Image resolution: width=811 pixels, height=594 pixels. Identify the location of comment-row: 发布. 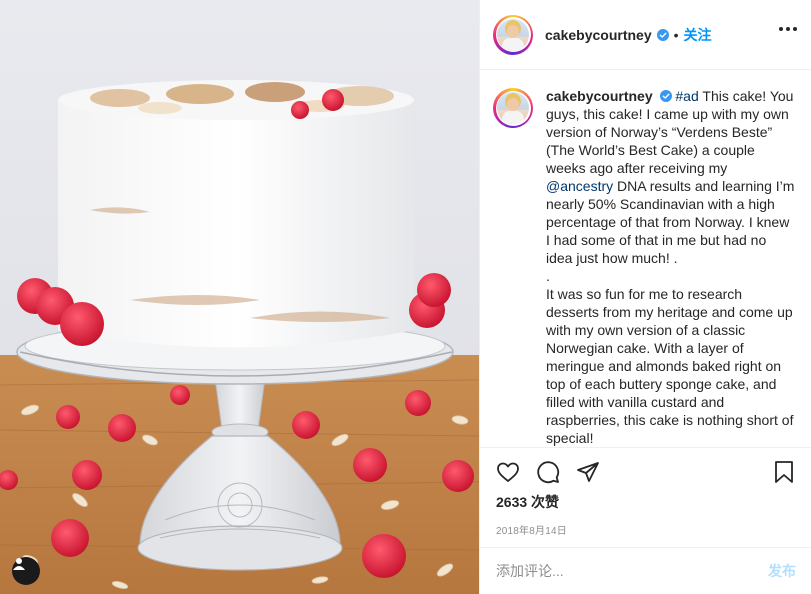
(645, 570).